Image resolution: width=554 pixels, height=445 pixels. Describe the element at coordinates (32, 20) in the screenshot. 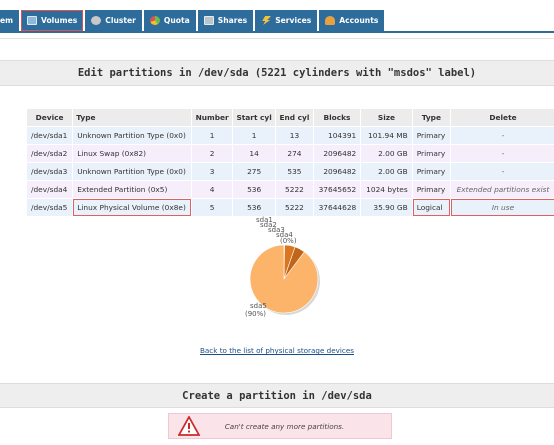

I see `volumes-icon` at that location.